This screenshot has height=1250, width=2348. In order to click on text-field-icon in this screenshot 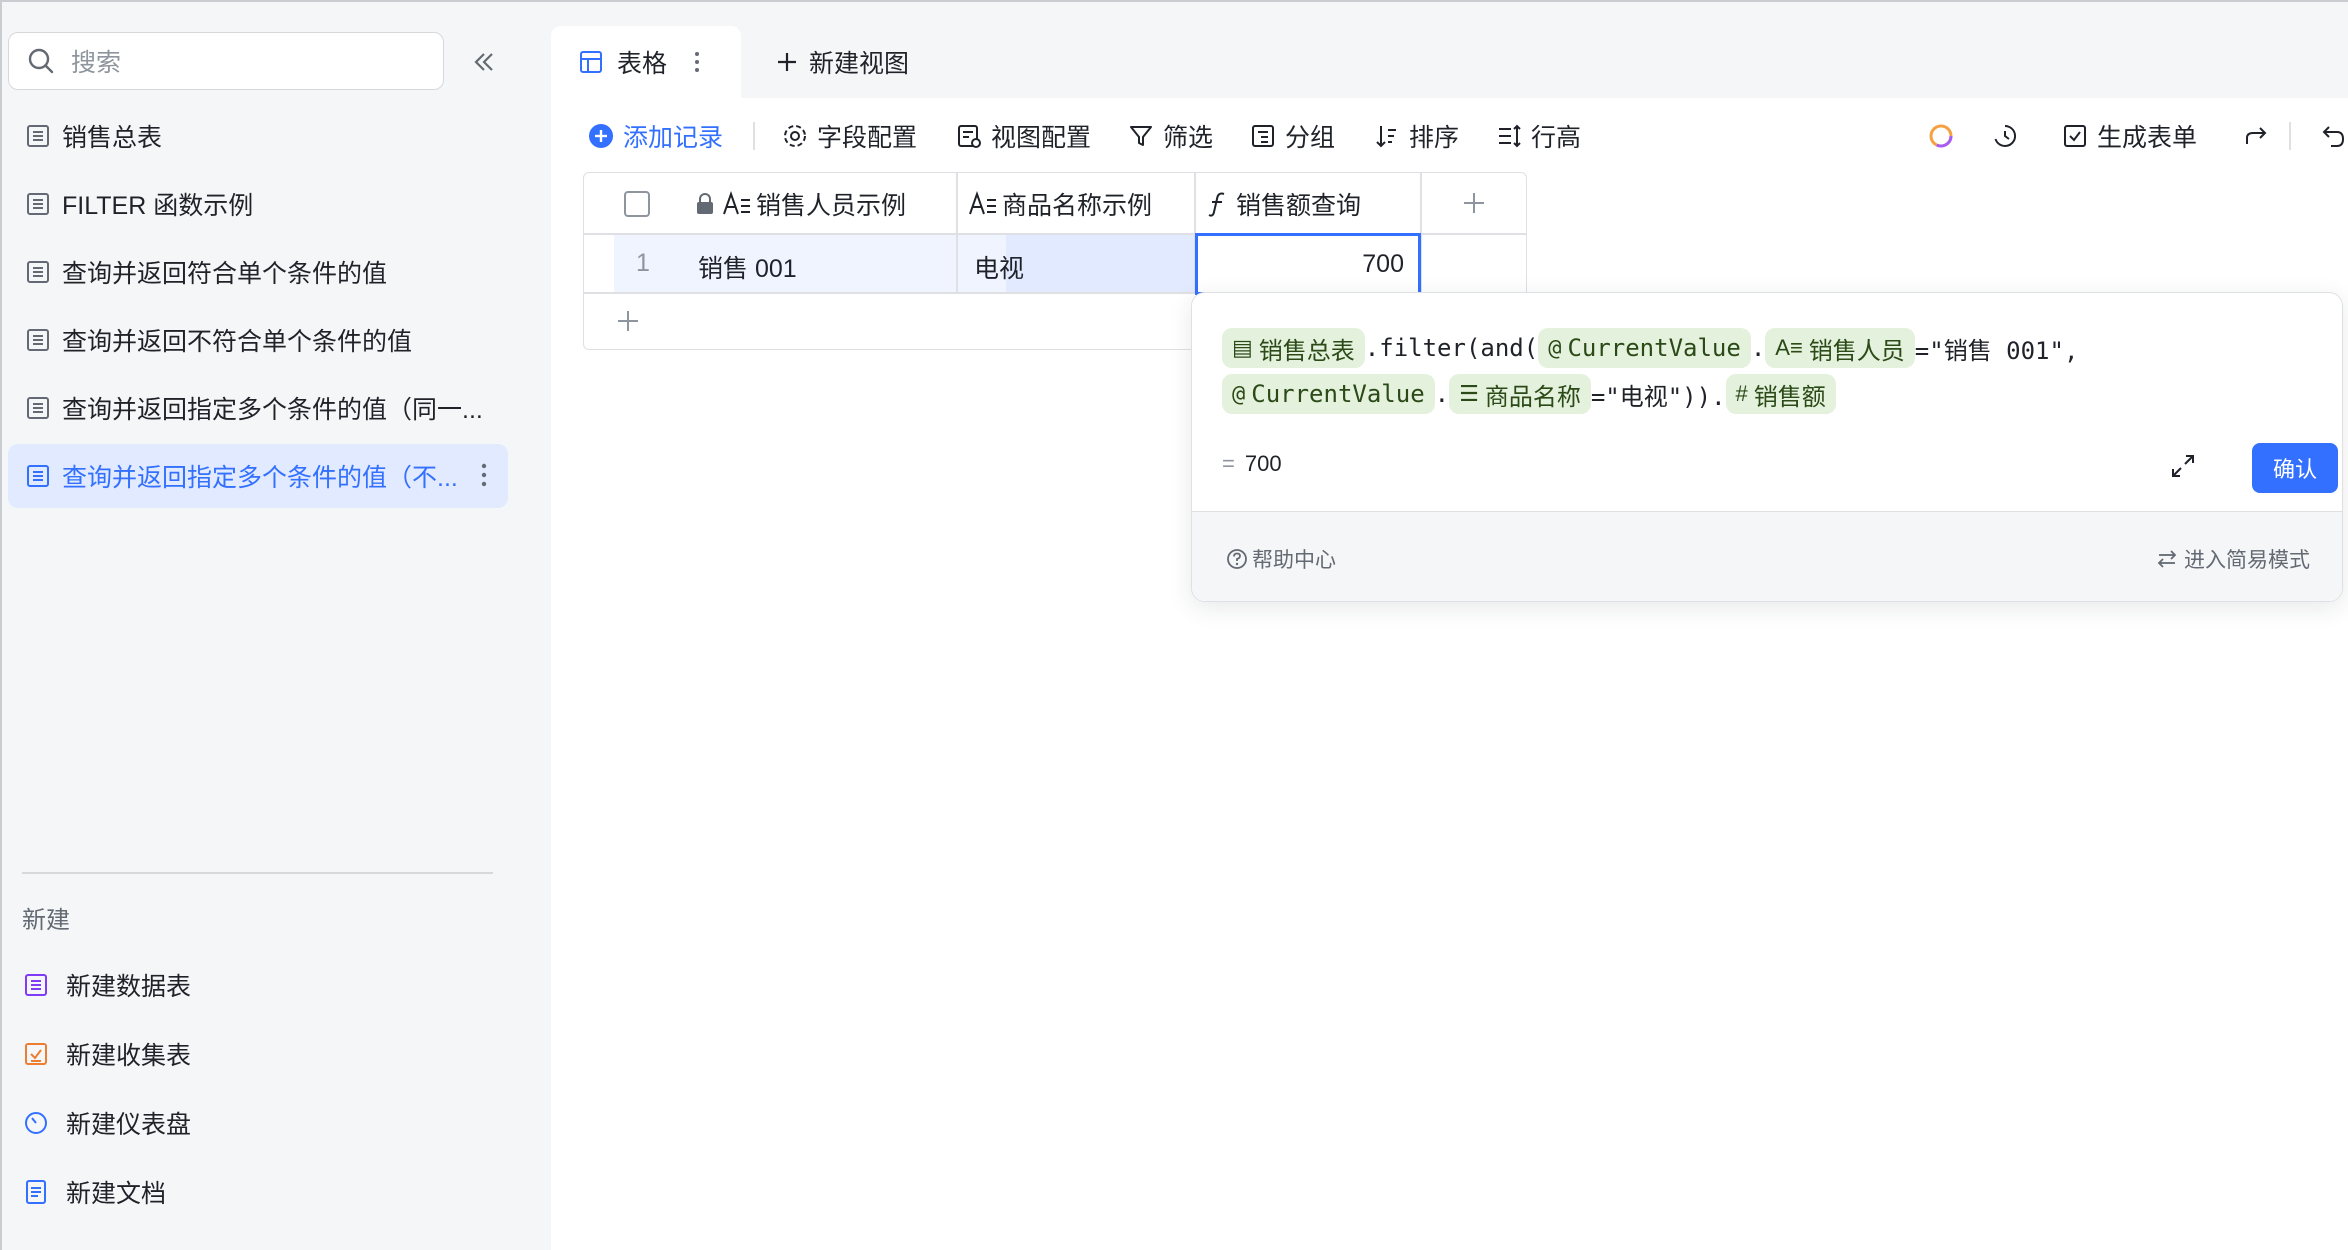, I will do `click(736, 202)`.